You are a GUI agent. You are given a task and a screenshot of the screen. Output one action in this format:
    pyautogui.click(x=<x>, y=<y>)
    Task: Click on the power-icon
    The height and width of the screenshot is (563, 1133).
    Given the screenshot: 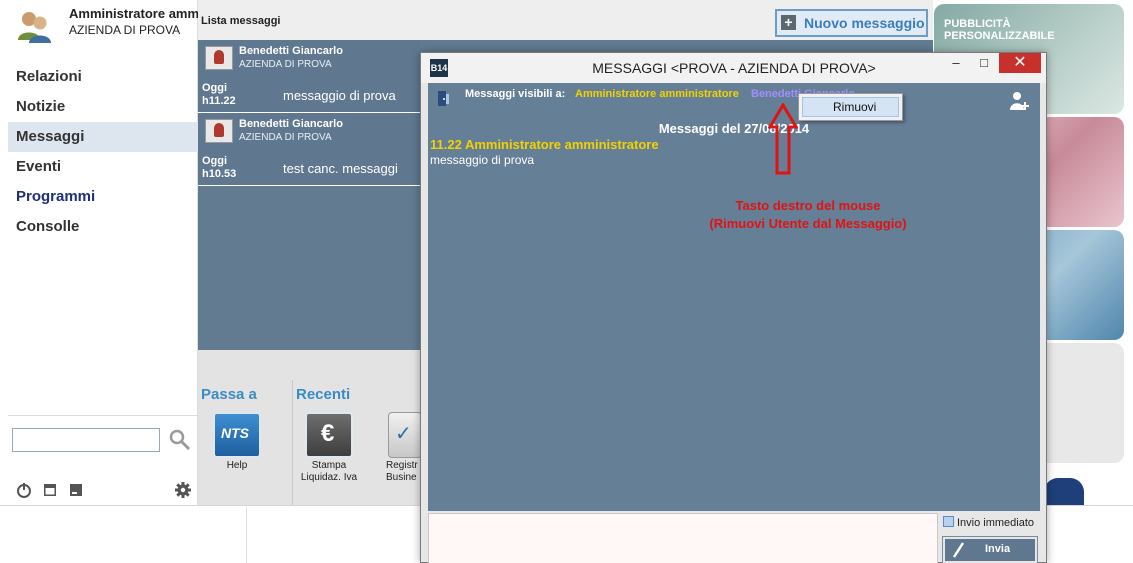 What is the action you would take?
    pyautogui.click(x=24, y=490)
    